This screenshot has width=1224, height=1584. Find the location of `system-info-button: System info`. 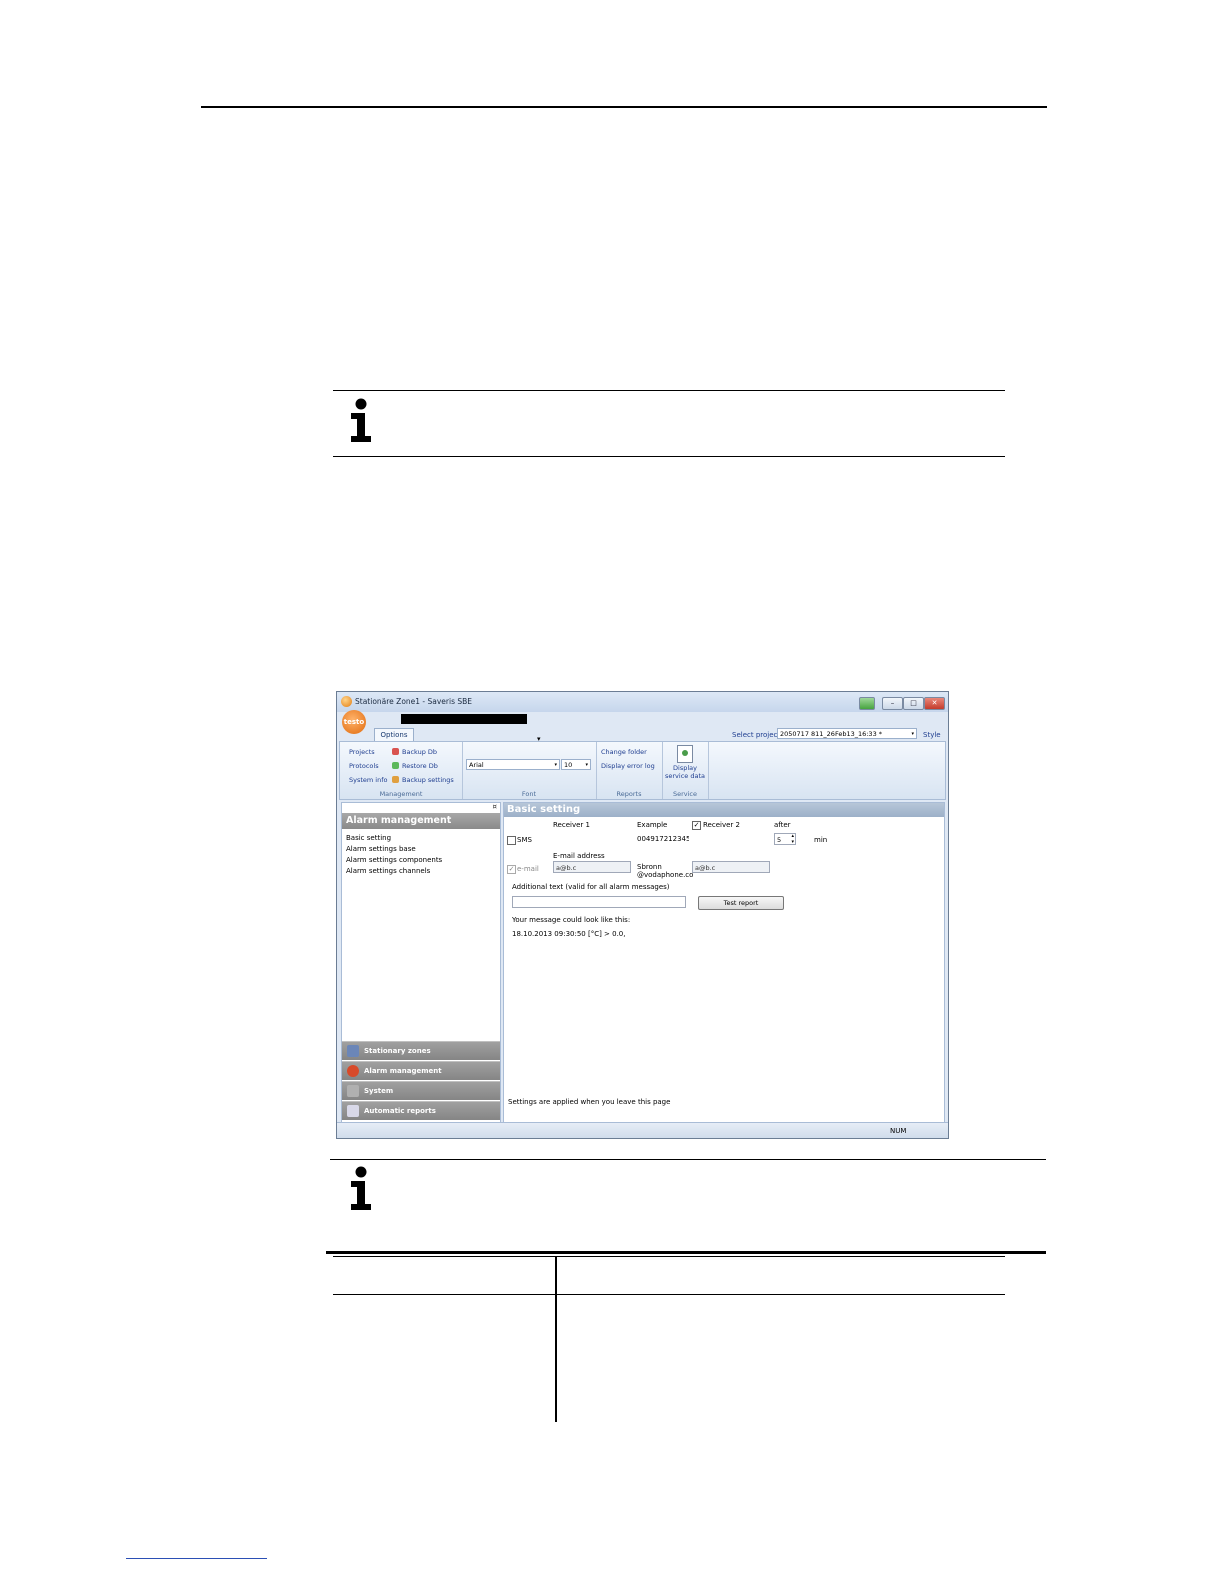

system-info-button: System info is located at coordinates (368, 780).